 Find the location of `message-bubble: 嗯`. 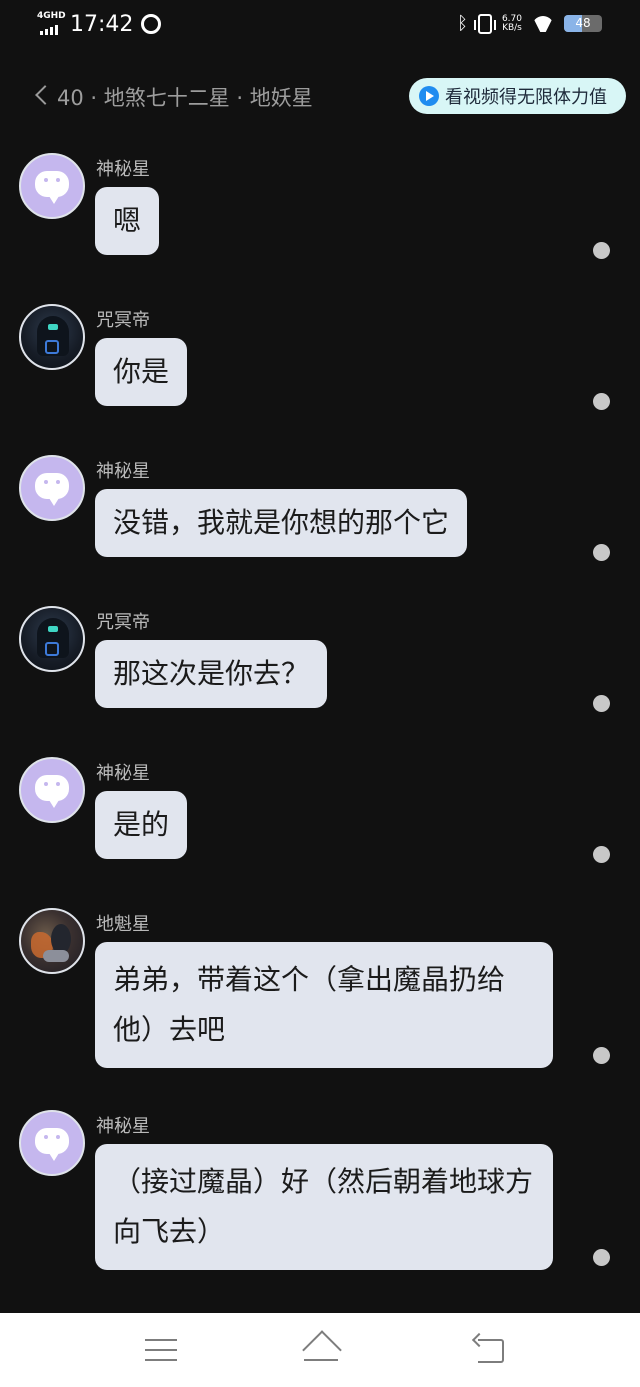

message-bubble: 嗯 is located at coordinates (127, 221).